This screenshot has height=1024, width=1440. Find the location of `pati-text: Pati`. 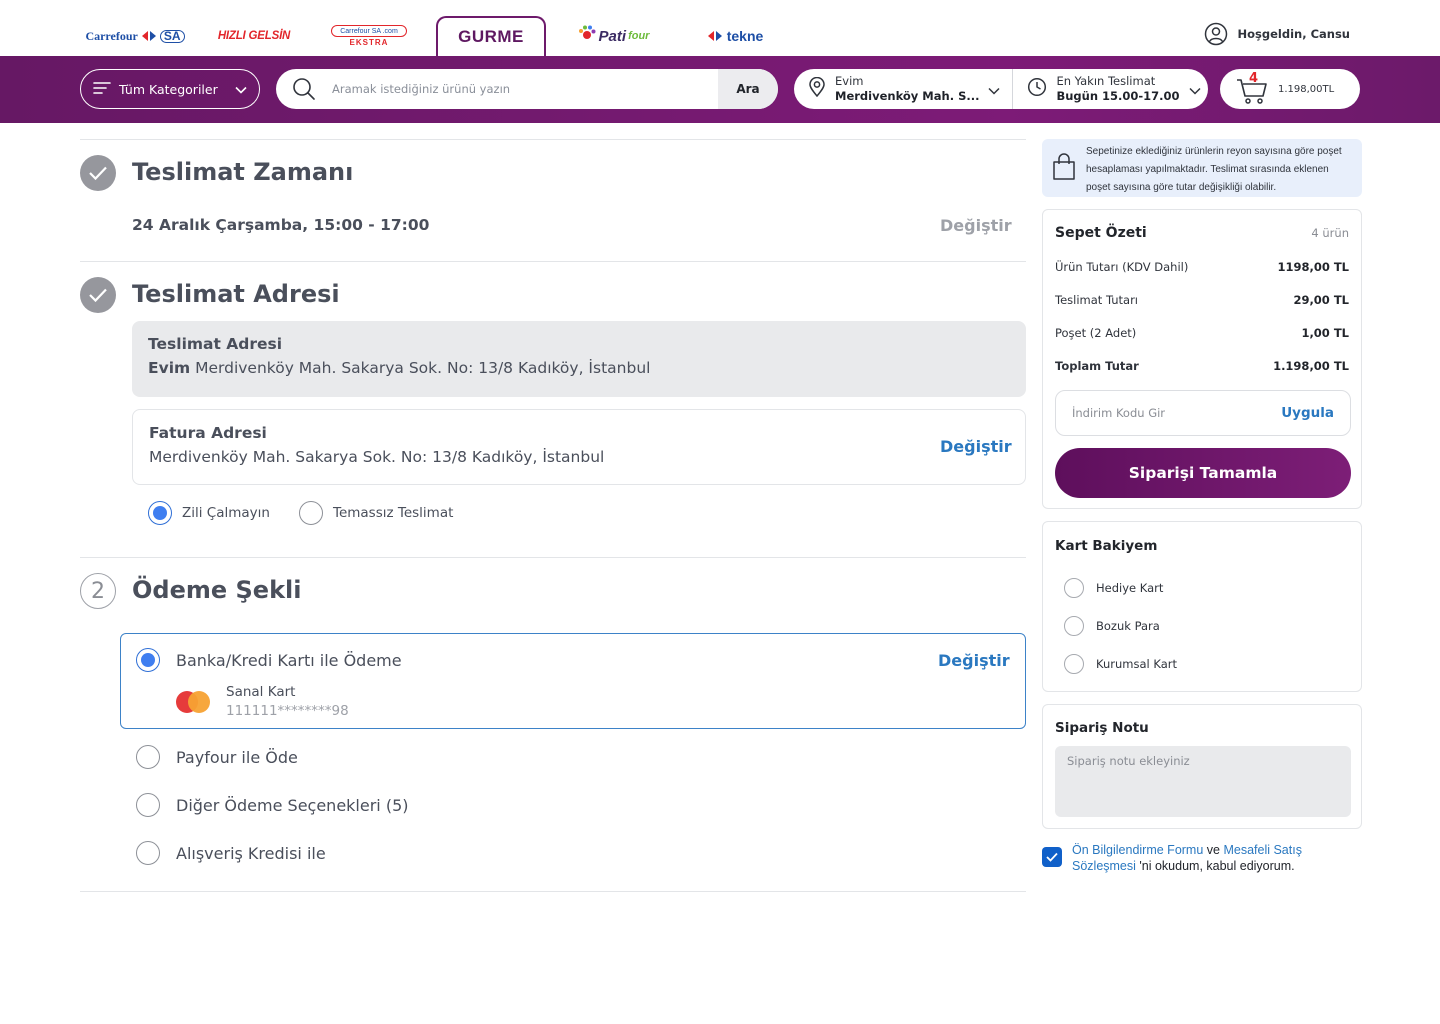

pati-text: Pati is located at coordinates (612, 36).